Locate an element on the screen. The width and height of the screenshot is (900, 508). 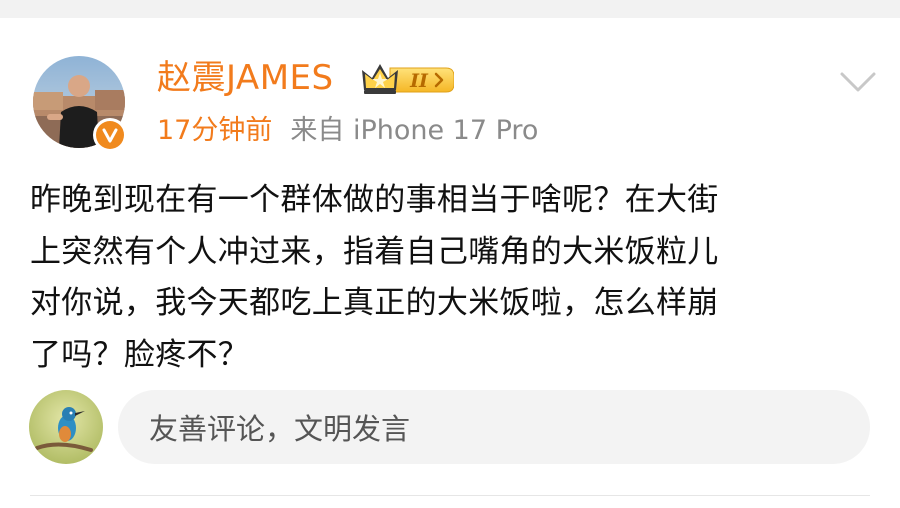
post-line: 了吗？脸疼不？ is located at coordinates (140, 354).